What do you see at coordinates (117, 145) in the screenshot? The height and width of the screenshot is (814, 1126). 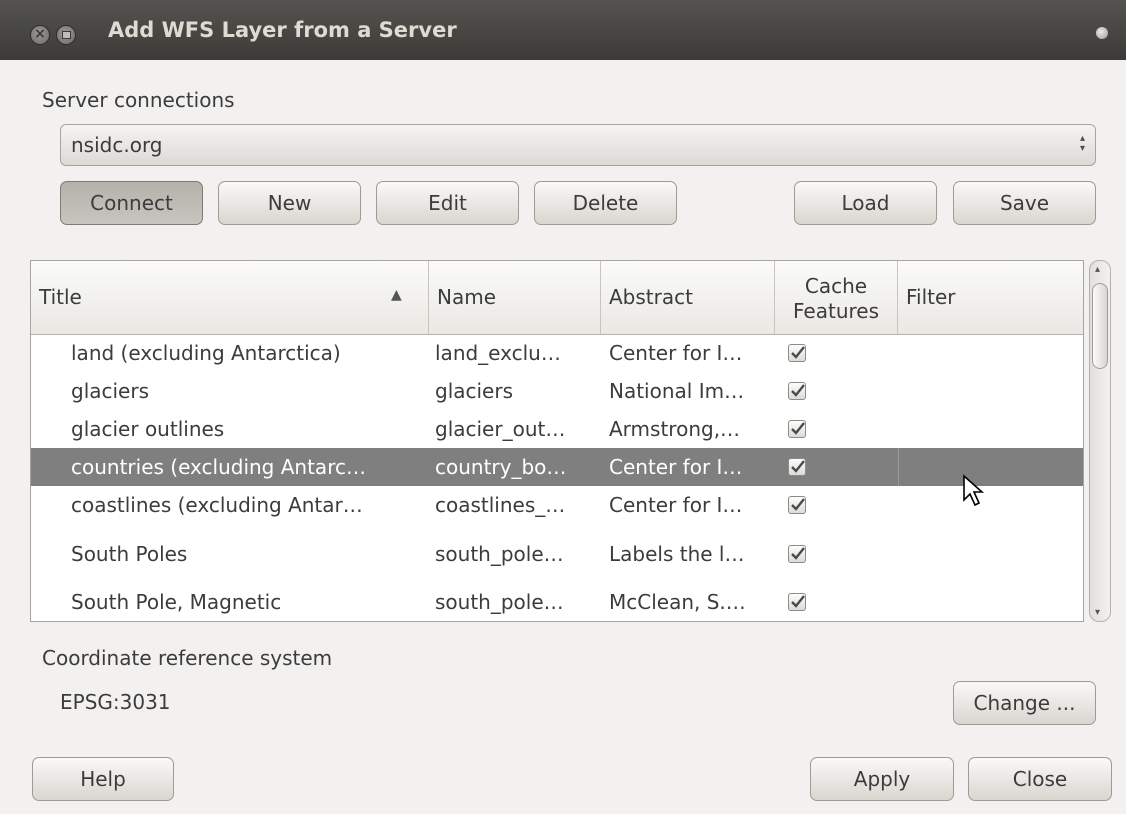 I see `server-connection-value: nsidc.org` at bounding box center [117, 145].